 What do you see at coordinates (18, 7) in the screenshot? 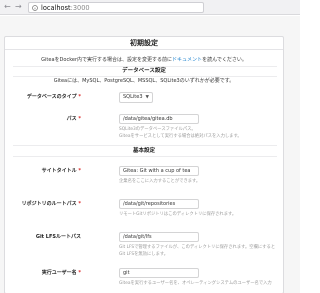
I see `forward-arrow-icon: →` at bounding box center [18, 7].